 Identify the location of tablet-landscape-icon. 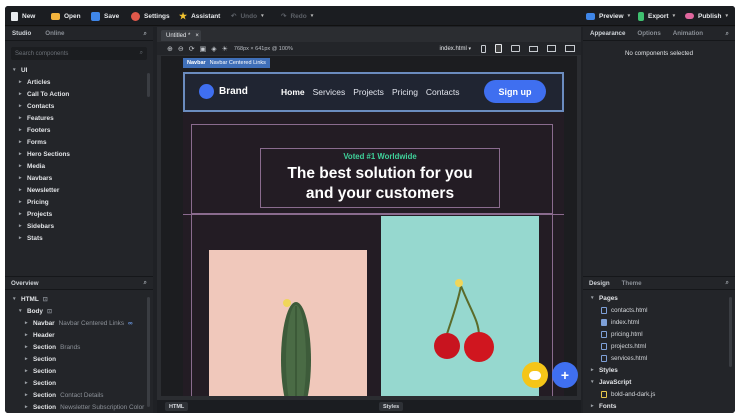
(515, 48).